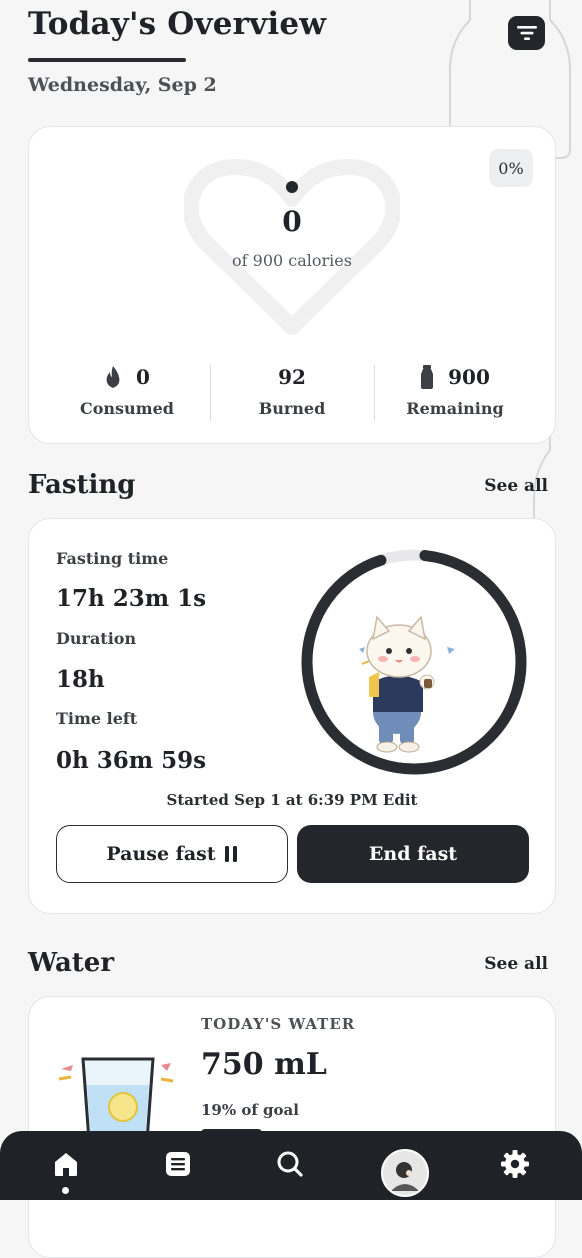 This screenshot has height=1258, width=582. What do you see at coordinates (71, 963) in the screenshot?
I see `water-section-title: Water` at bounding box center [71, 963].